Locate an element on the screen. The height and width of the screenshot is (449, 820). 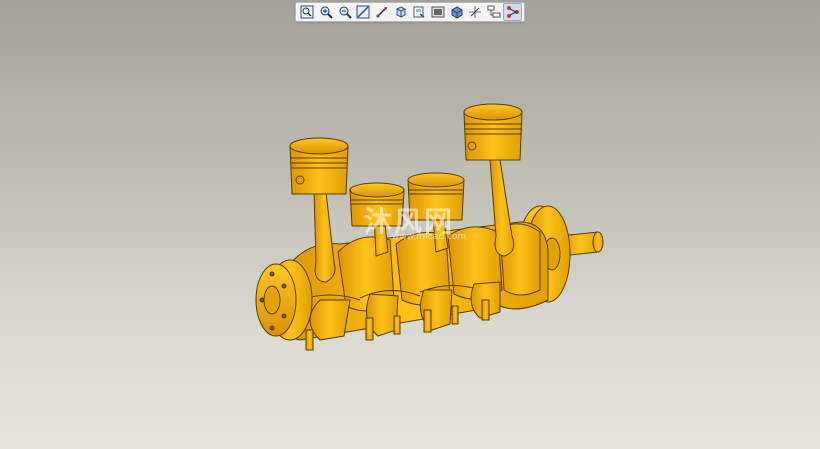
explode-button is located at coordinates (513, 12).